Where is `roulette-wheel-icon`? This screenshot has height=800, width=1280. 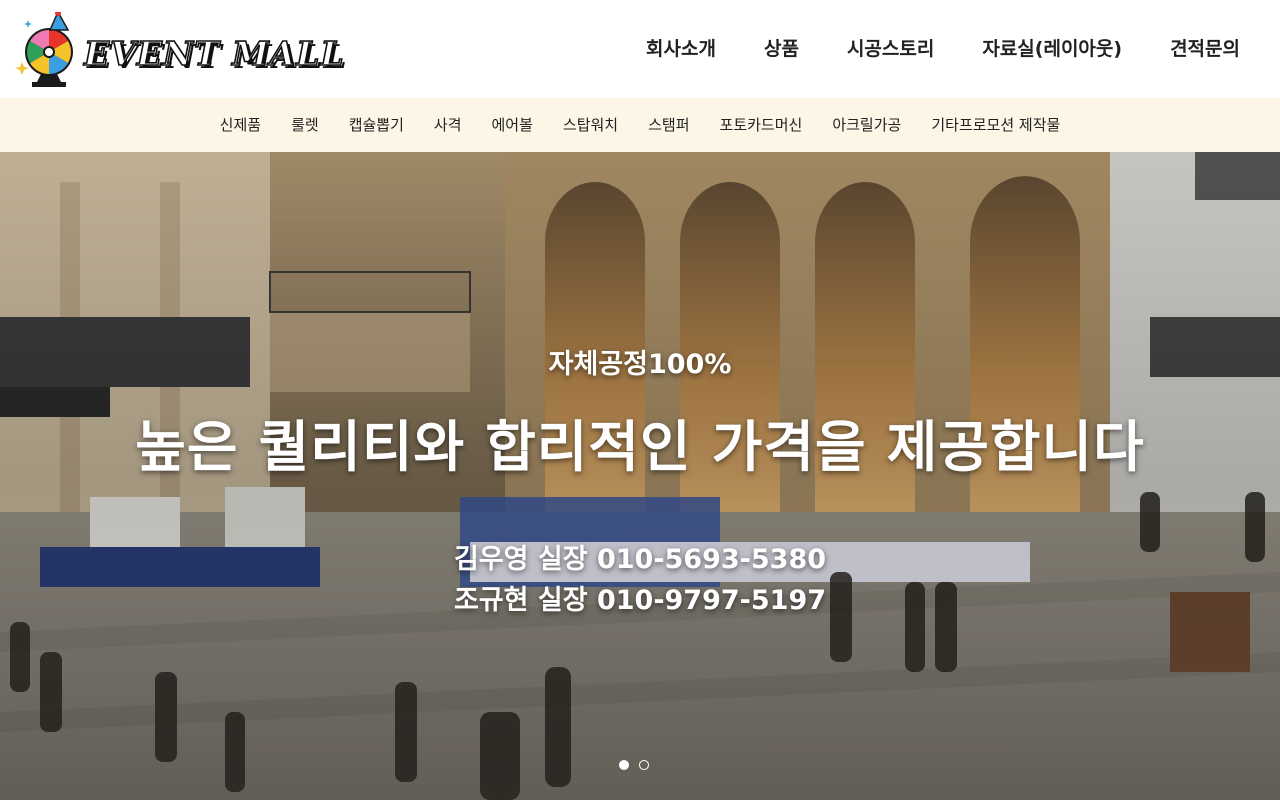 roulette-wheel-icon is located at coordinates (44, 48).